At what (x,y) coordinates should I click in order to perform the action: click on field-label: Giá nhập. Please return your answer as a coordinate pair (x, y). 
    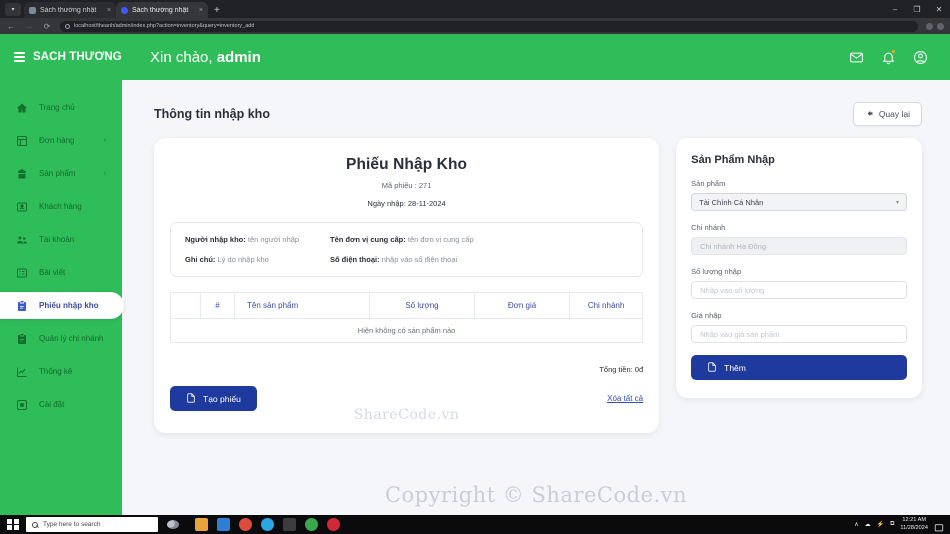
    Looking at the image, I should click on (706, 315).